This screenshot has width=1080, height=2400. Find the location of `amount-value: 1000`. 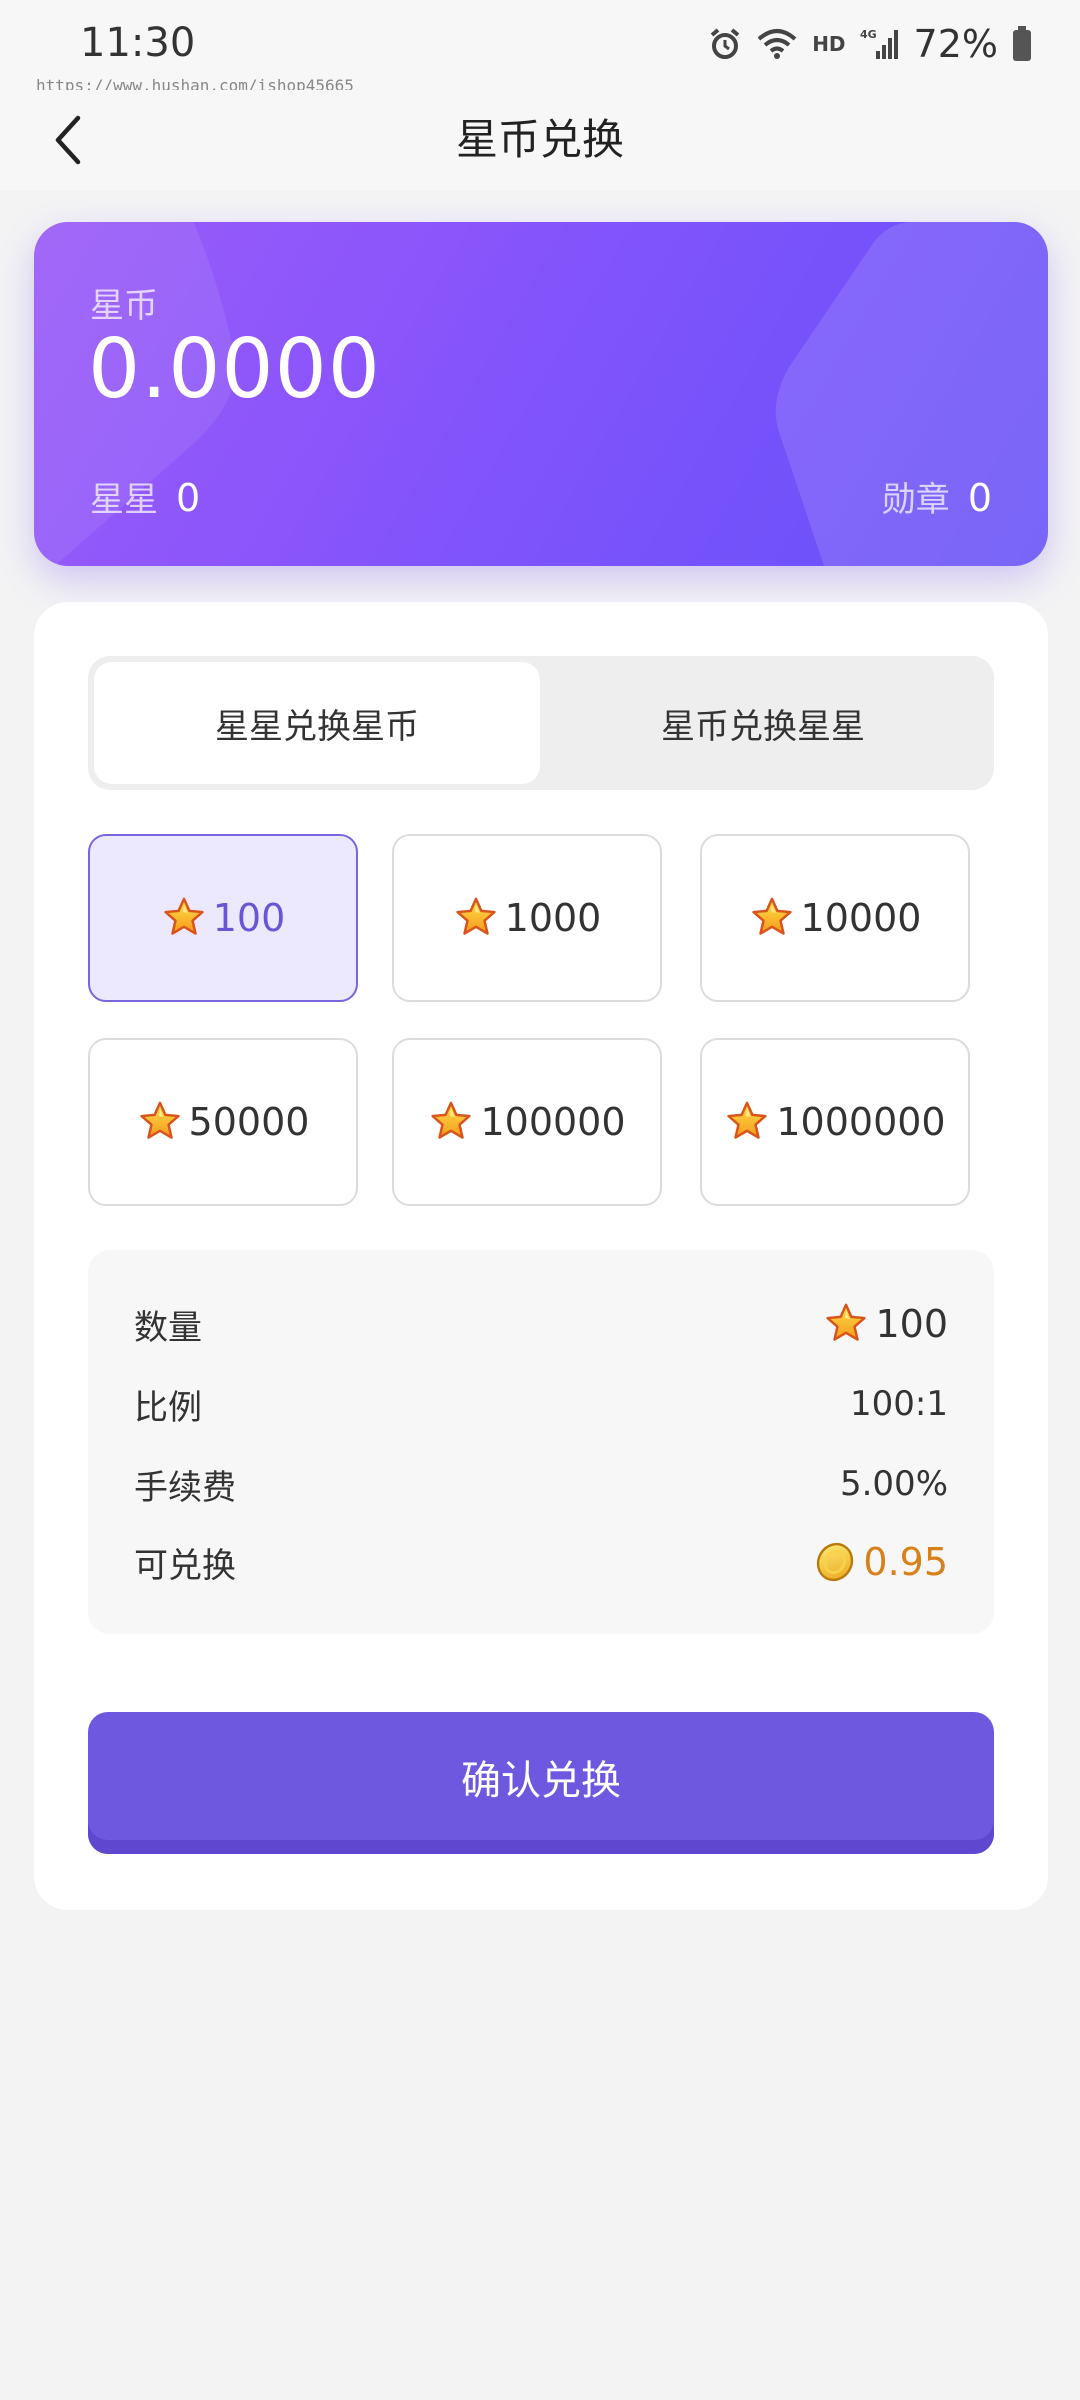

amount-value: 1000 is located at coordinates (553, 918).